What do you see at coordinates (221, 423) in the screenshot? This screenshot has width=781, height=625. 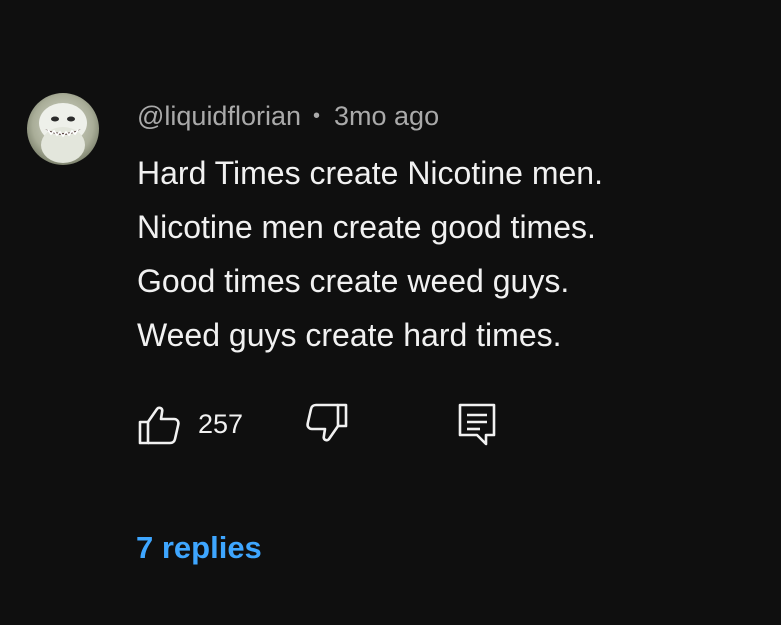 I see `like-count: 257` at bounding box center [221, 423].